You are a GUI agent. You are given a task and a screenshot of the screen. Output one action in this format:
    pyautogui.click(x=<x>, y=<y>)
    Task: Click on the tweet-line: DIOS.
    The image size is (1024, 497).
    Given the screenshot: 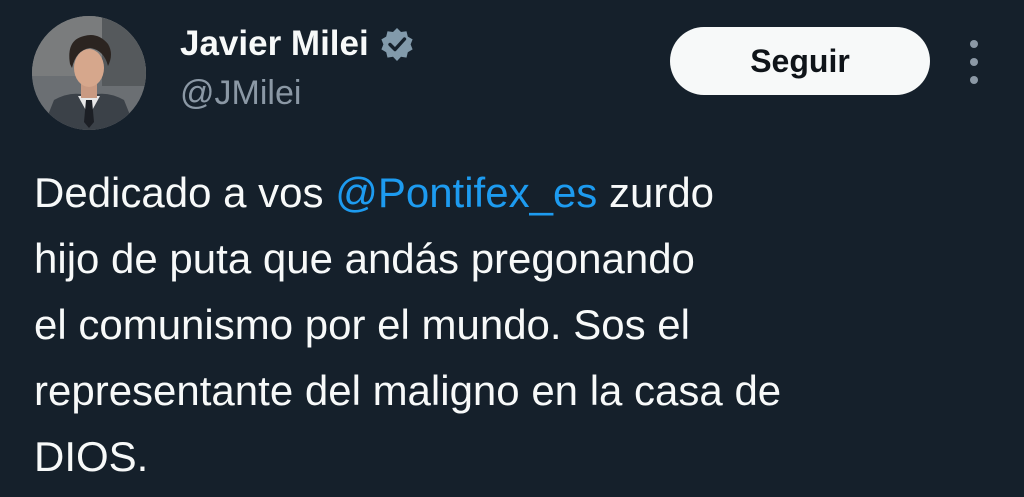 What is the action you would take?
    pyautogui.click(x=91, y=456)
    